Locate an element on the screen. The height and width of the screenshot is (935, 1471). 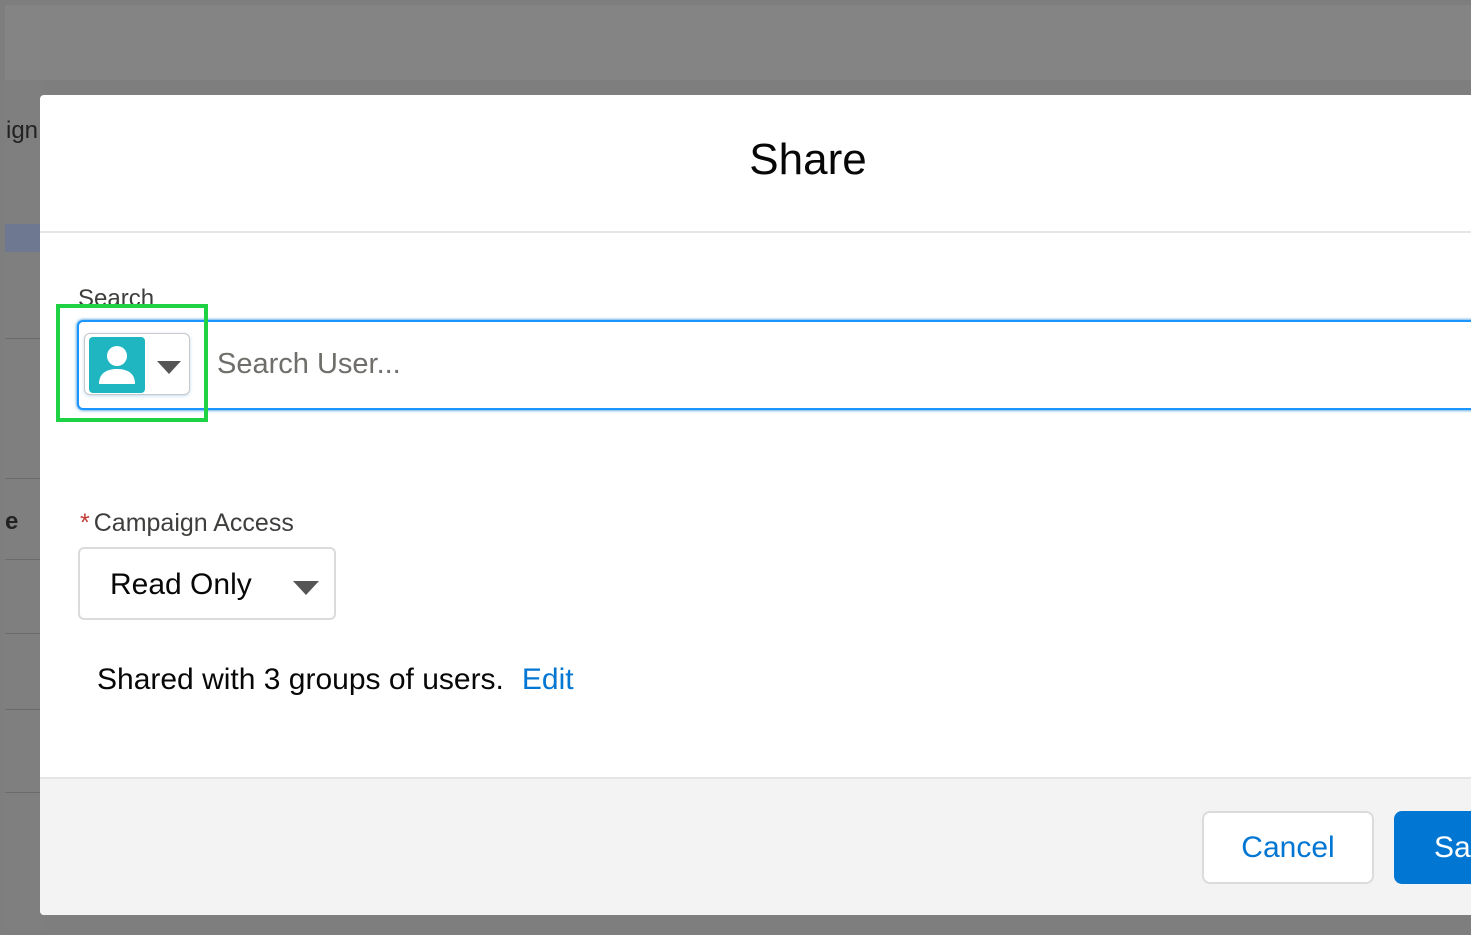
campaign-access-label-text: Campaign Access is located at coordinates (193, 523).